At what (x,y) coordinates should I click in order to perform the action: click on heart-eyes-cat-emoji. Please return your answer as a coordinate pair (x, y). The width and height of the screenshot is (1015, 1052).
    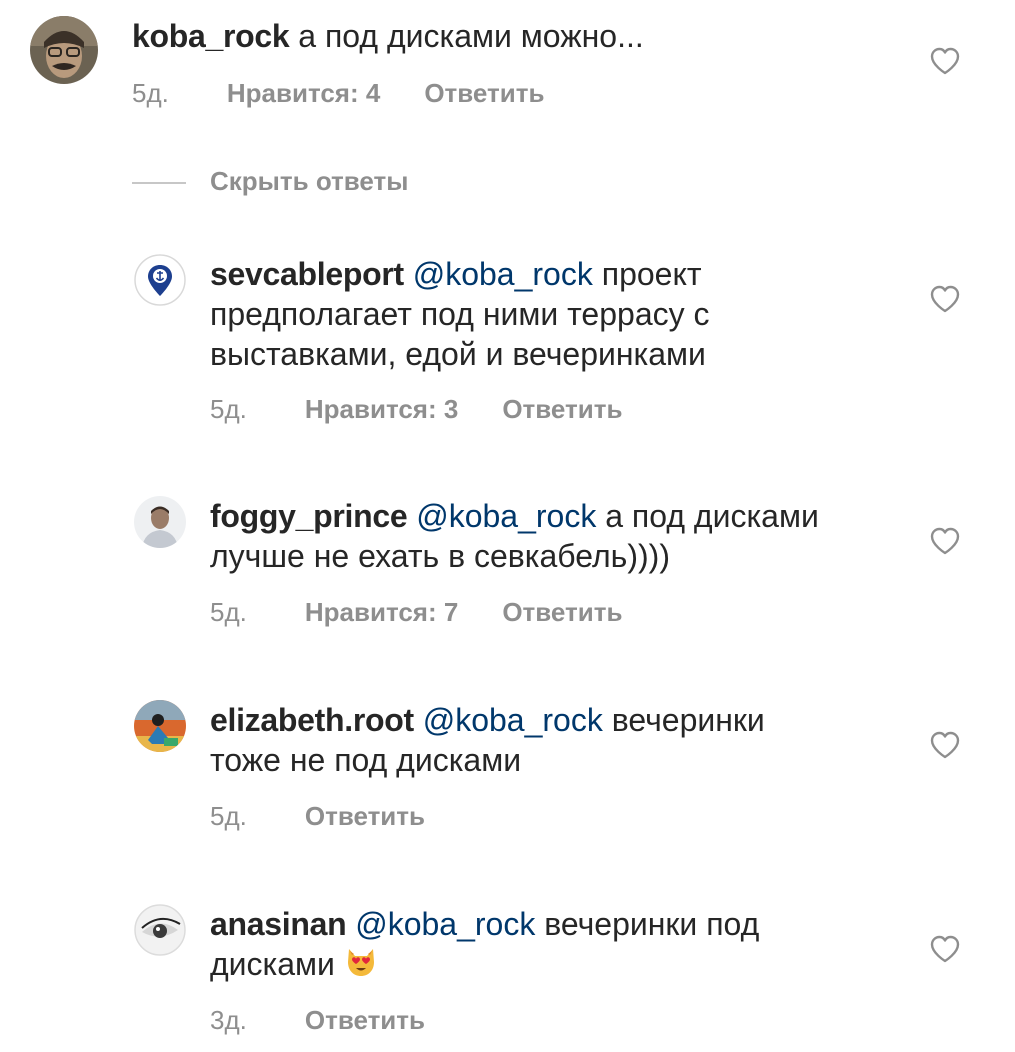
    Looking at the image, I should click on (360, 962).